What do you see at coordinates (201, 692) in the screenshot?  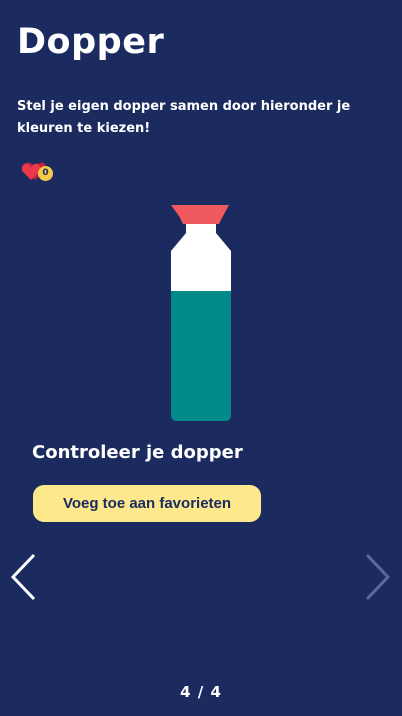 I see `step-pager: 4 / 4` at bounding box center [201, 692].